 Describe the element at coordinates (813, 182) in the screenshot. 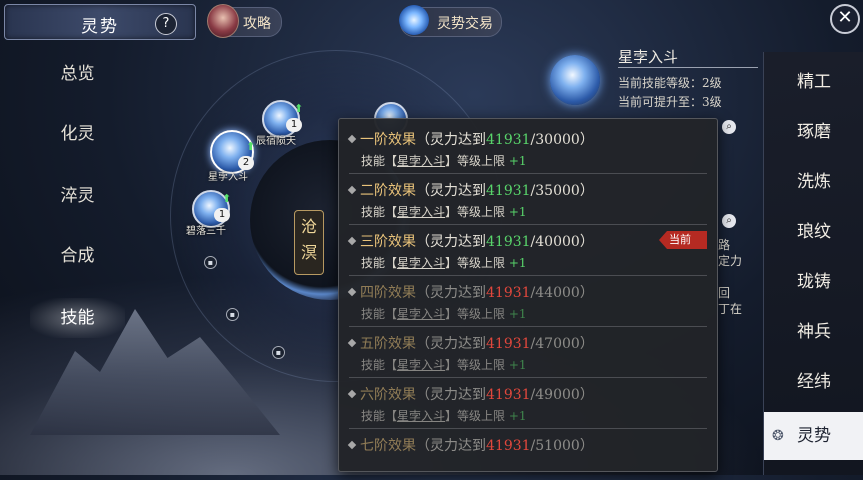

I see `right-menu-item-wash: 洗炼` at that location.